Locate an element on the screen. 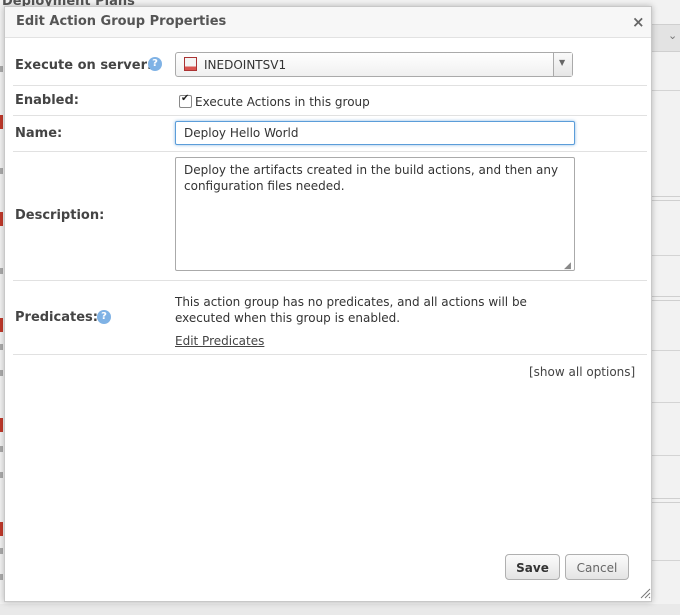 This screenshot has width=680, height=615. server-select-dropdown-button: ▼ is located at coordinates (562, 64).